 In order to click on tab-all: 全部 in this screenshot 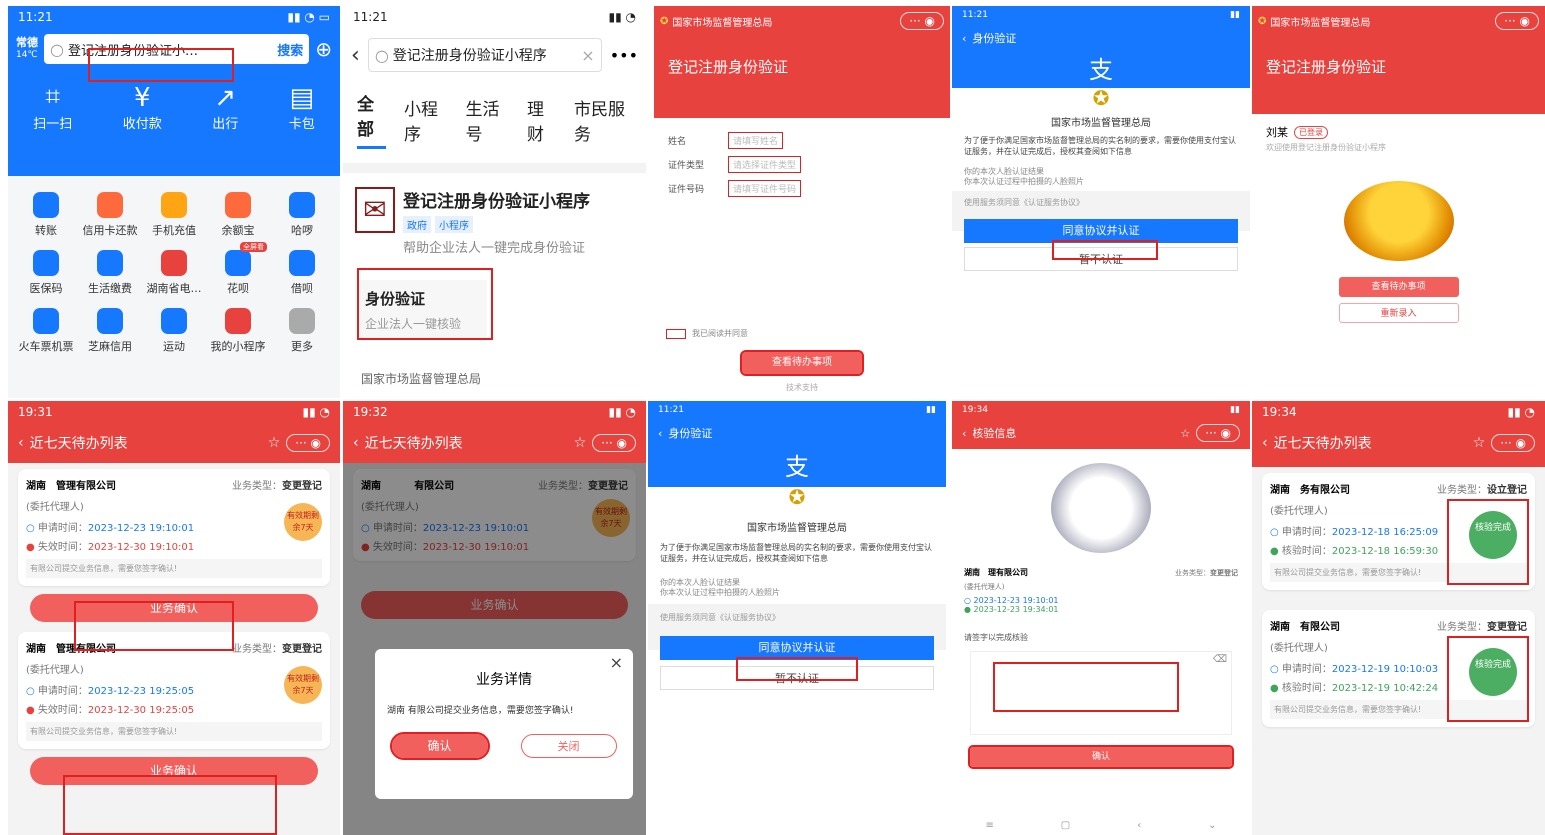, I will do `click(371, 119)`.